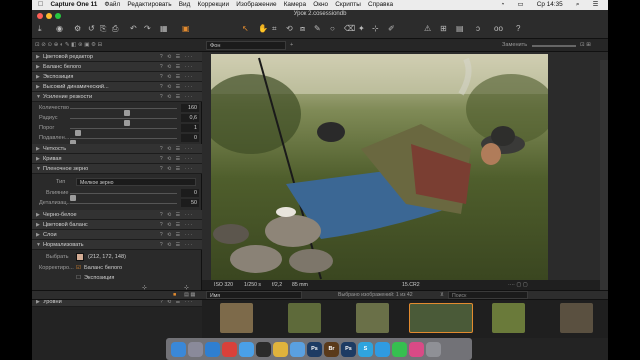 Image resolution: width=640 pixels, height=360 pixels. What do you see at coordinates (348, 349) in the screenshot?
I see `dock-premiere-icon: Ps` at bounding box center [348, 349].